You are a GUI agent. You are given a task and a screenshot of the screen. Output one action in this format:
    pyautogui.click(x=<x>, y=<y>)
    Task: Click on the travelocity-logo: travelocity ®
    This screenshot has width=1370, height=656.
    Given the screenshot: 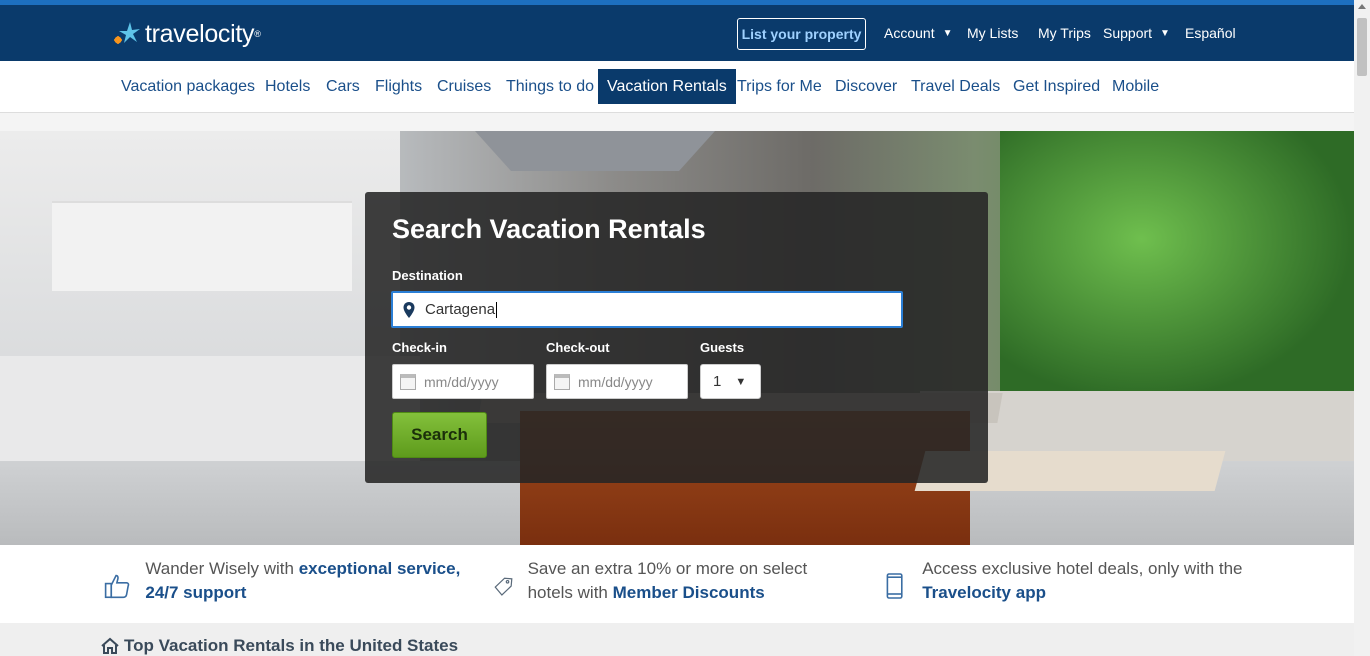 What is the action you would take?
    pyautogui.click(x=186, y=34)
    